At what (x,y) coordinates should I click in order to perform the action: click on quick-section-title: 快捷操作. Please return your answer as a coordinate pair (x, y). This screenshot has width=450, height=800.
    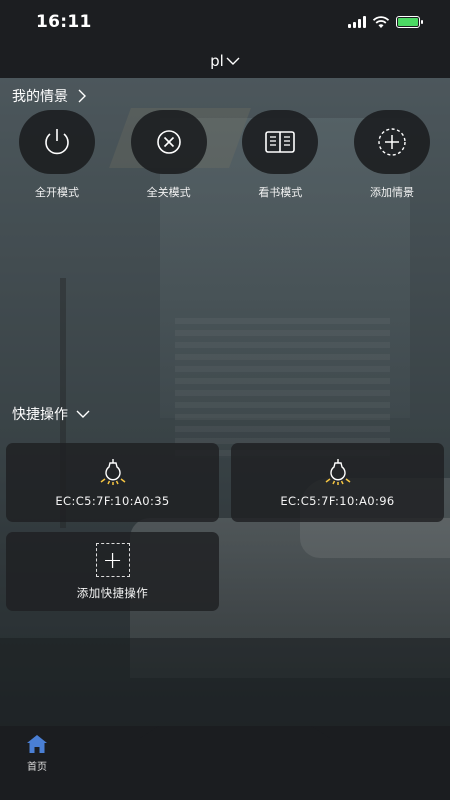
    Looking at the image, I should click on (51, 414).